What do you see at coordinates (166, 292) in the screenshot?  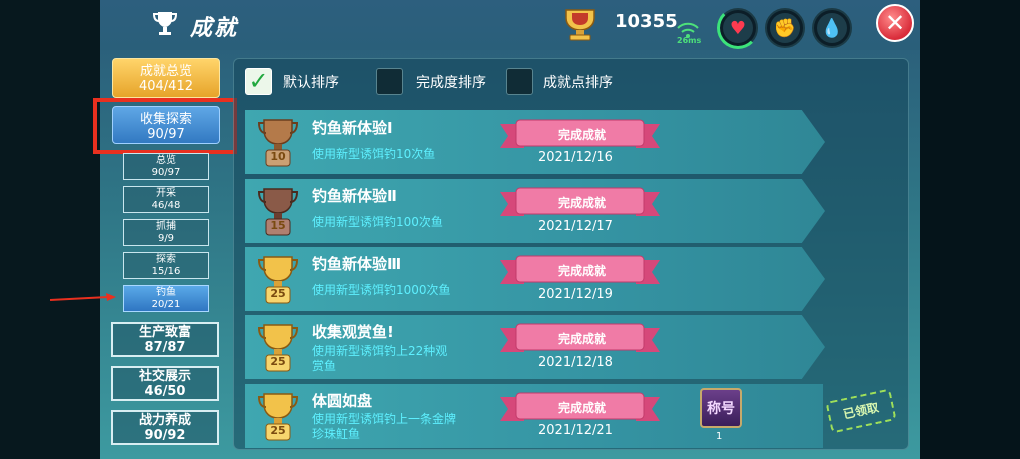 I see `nav-sub-label: 钓鱼` at bounding box center [166, 292].